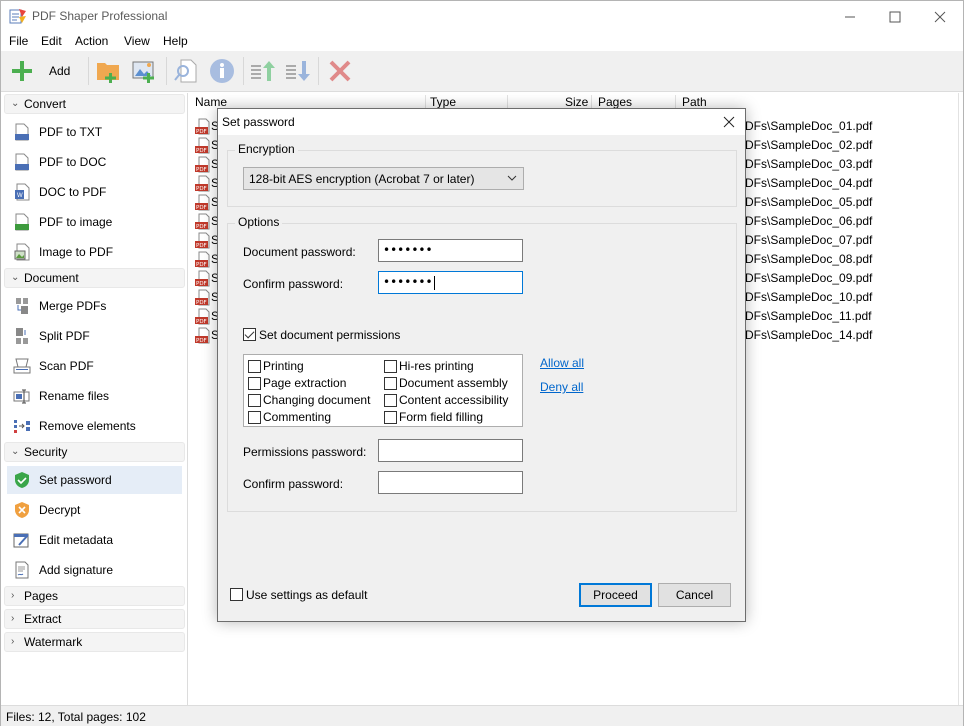 The height and width of the screenshot is (726, 964). I want to click on add-image-icon, so click(145, 71).